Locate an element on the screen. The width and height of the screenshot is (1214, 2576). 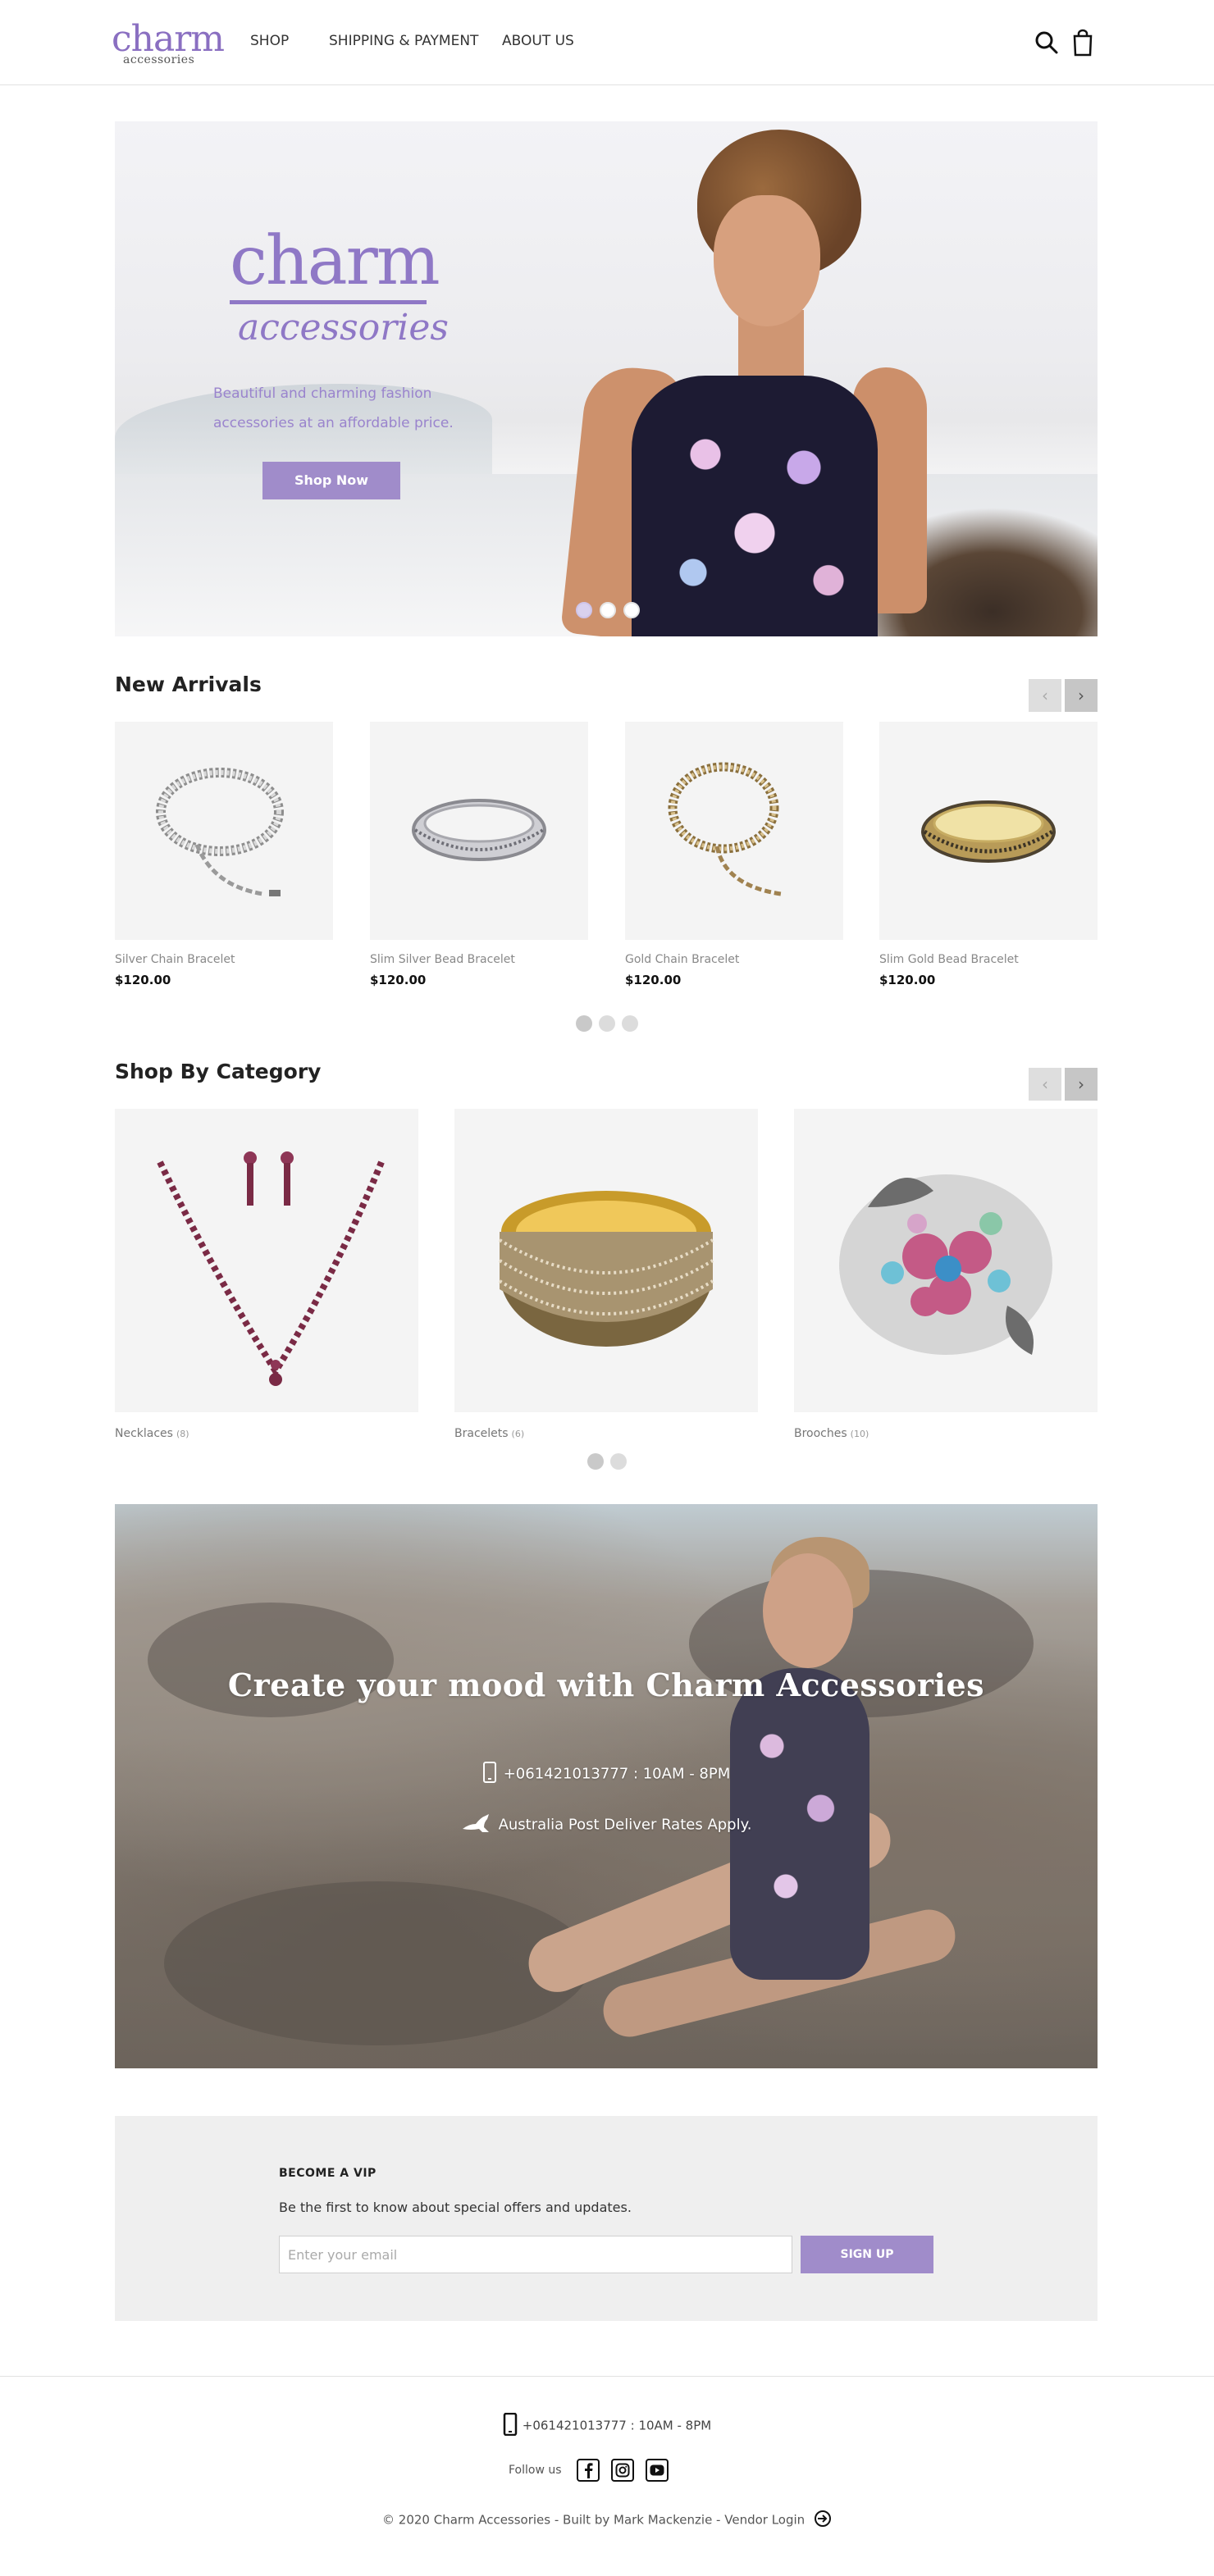
product-name: Slim Silver Bead Bracelet is located at coordinates (442, 959).